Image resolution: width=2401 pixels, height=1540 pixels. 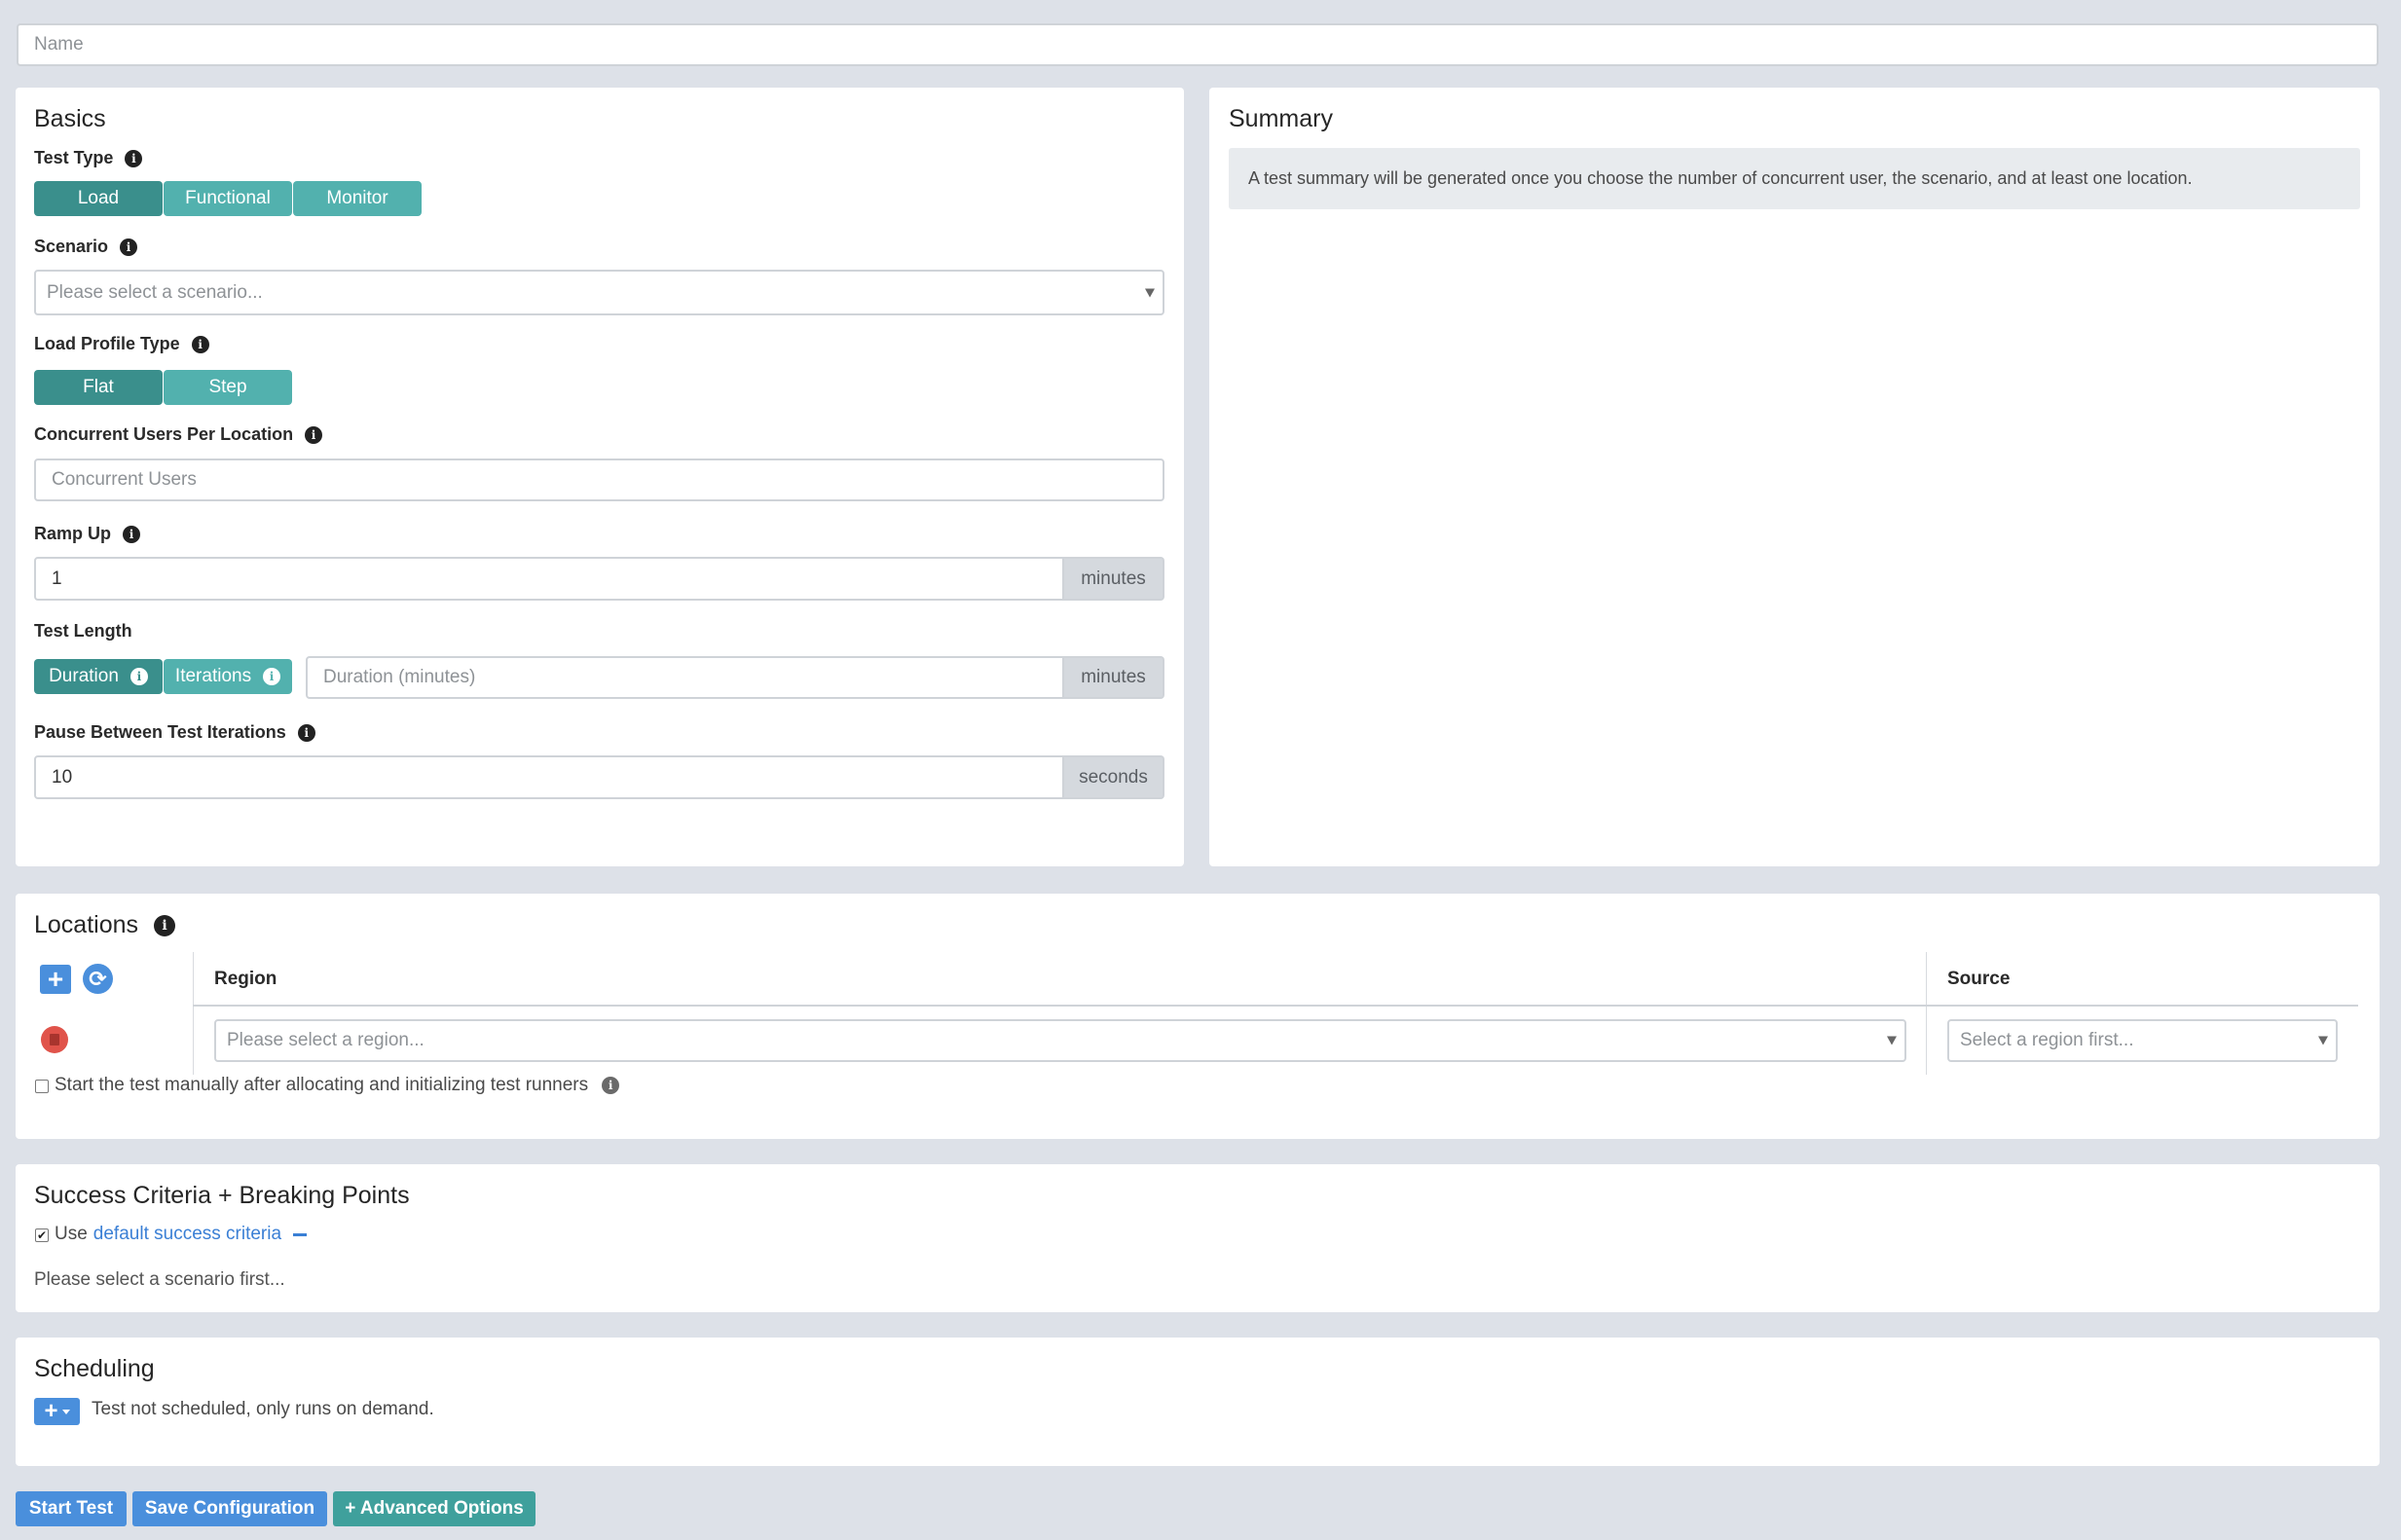 I want to click on concurrent-users-label: Concurrent Users Per Location i, so click(x=178, y=434).